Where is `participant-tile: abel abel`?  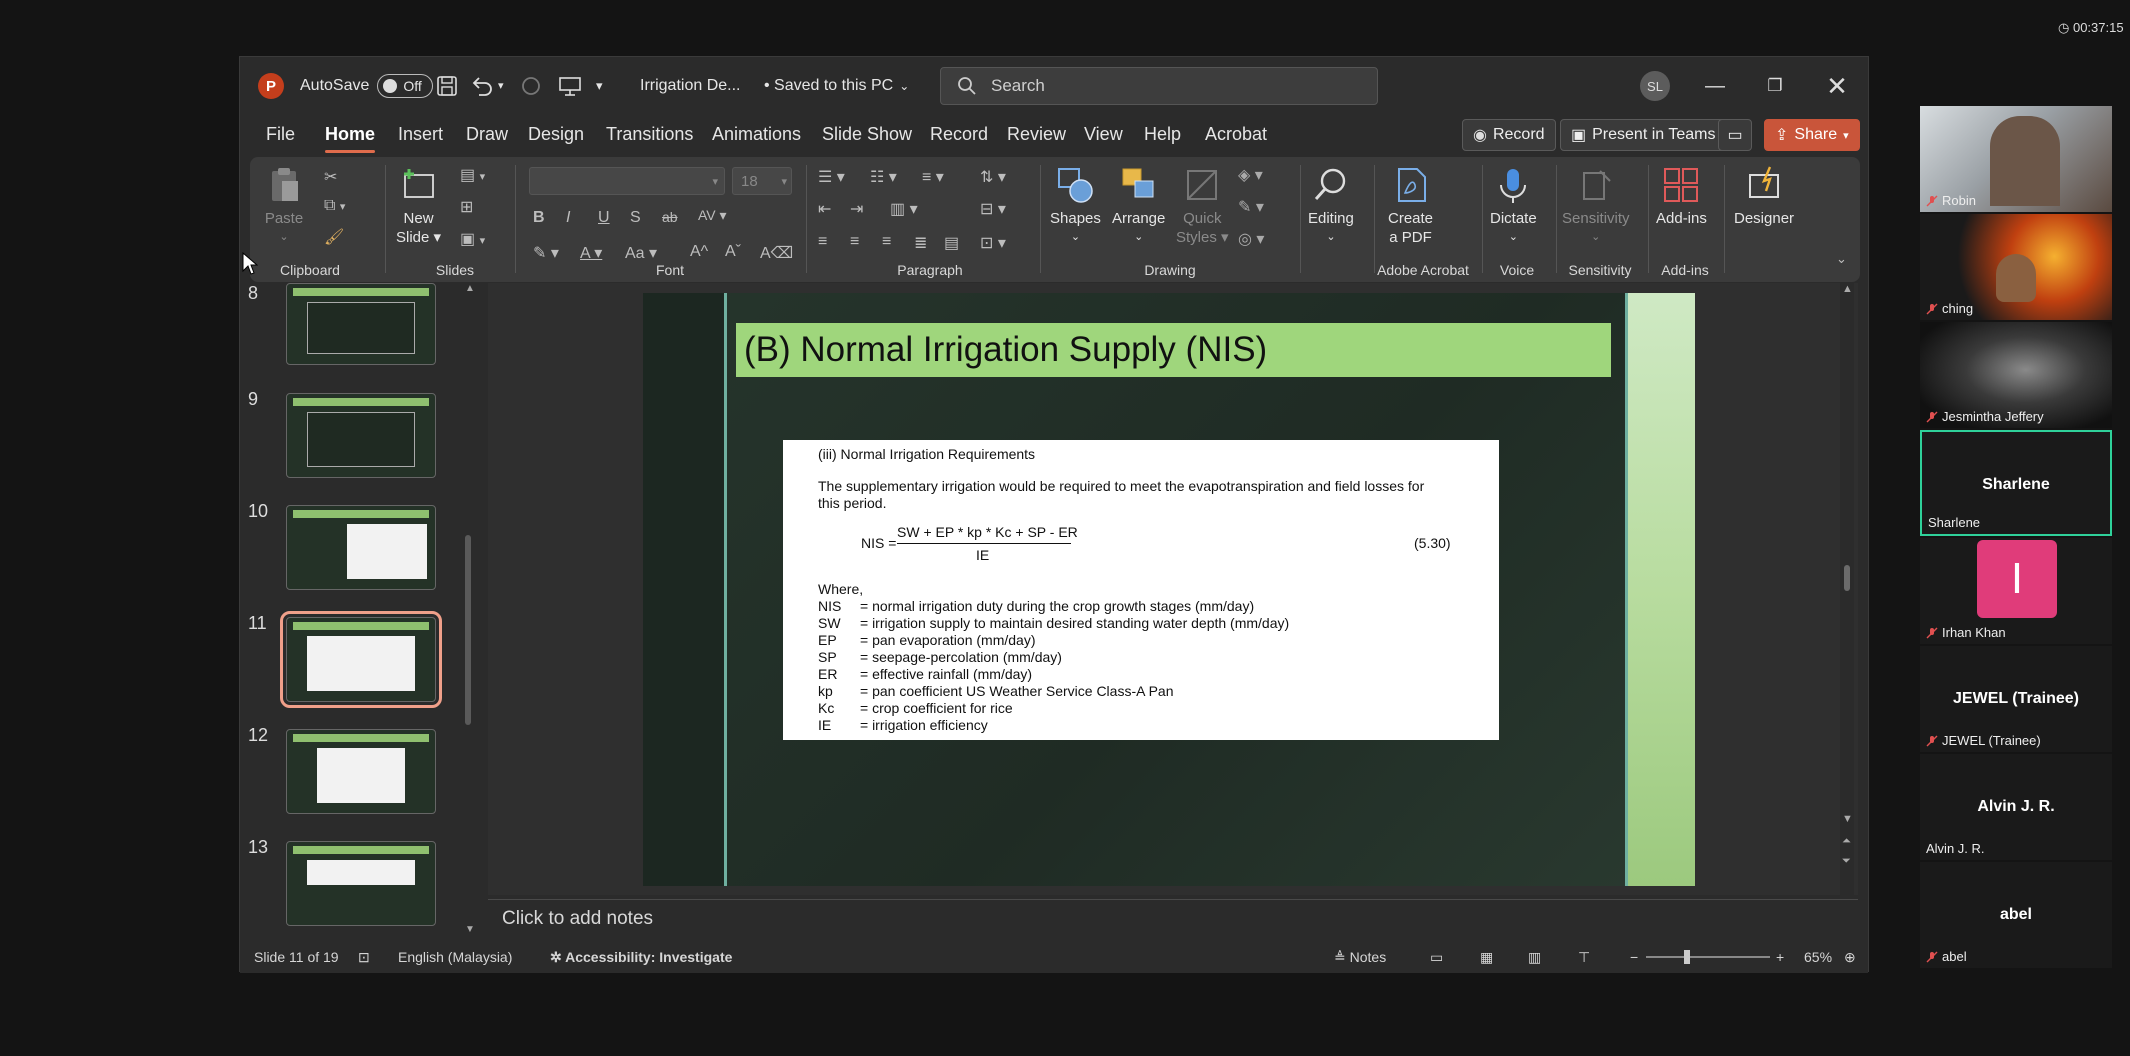 participant-tile: abel abel is located at coordinates (2016, 915).